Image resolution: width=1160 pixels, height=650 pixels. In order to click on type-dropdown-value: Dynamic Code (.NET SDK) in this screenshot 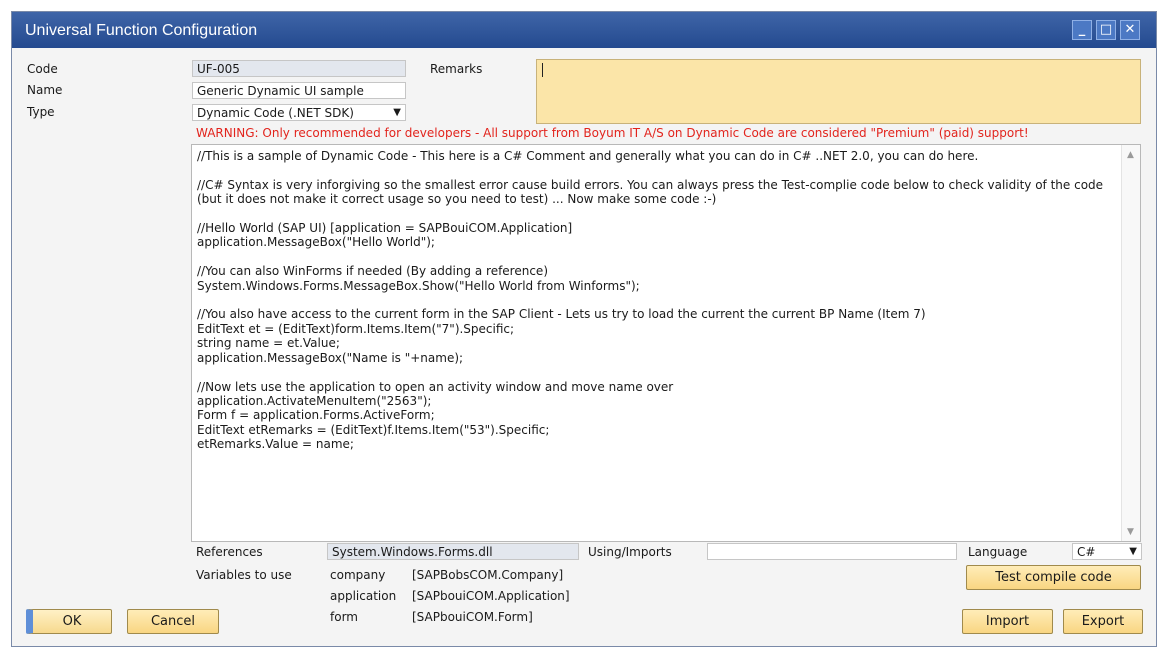, I will do `click(275, 113)`.